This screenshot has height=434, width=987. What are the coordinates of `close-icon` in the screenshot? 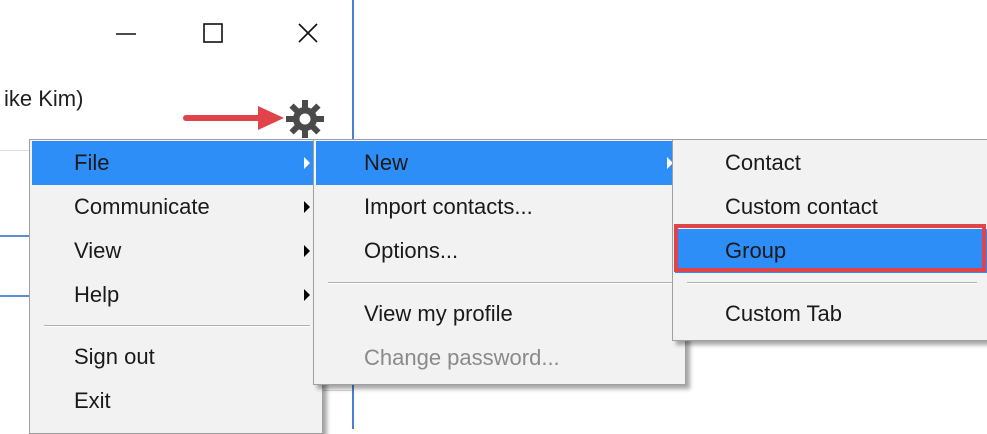 It's located at (308, 33).